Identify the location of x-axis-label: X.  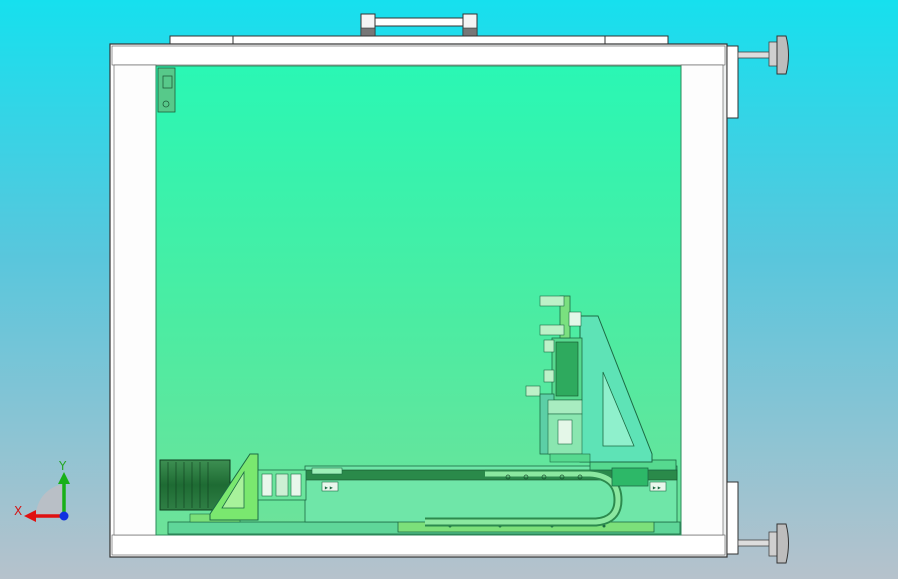
(18, 511).